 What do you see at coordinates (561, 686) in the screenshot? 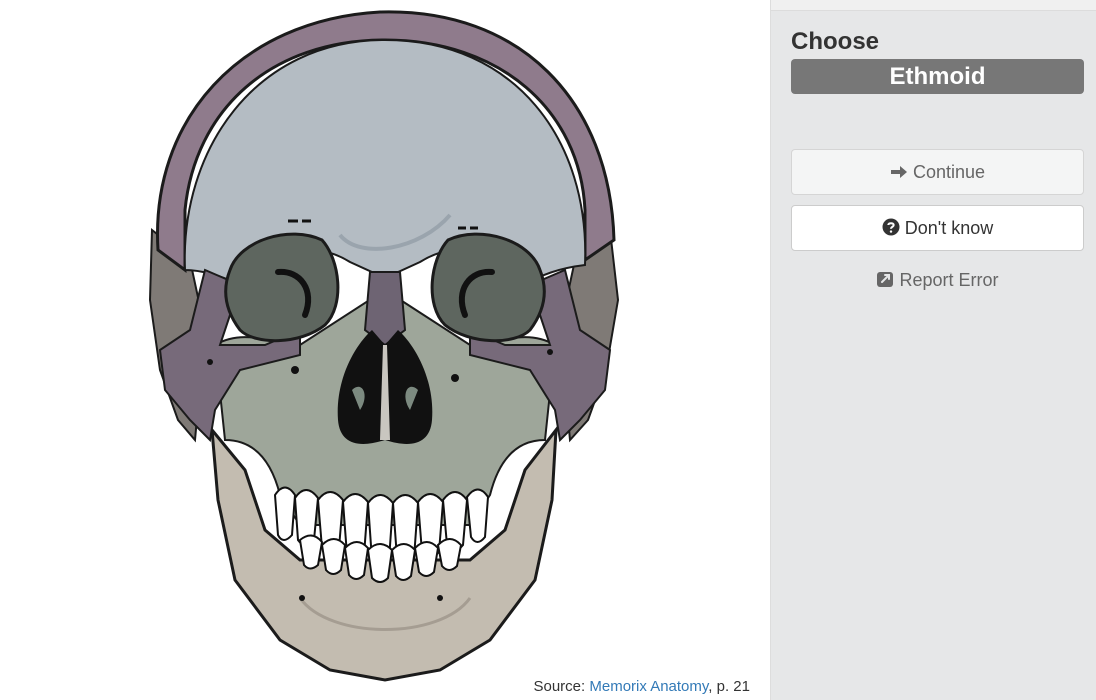
I see `source-prefix: Source:` at bounding box center [561, 686].